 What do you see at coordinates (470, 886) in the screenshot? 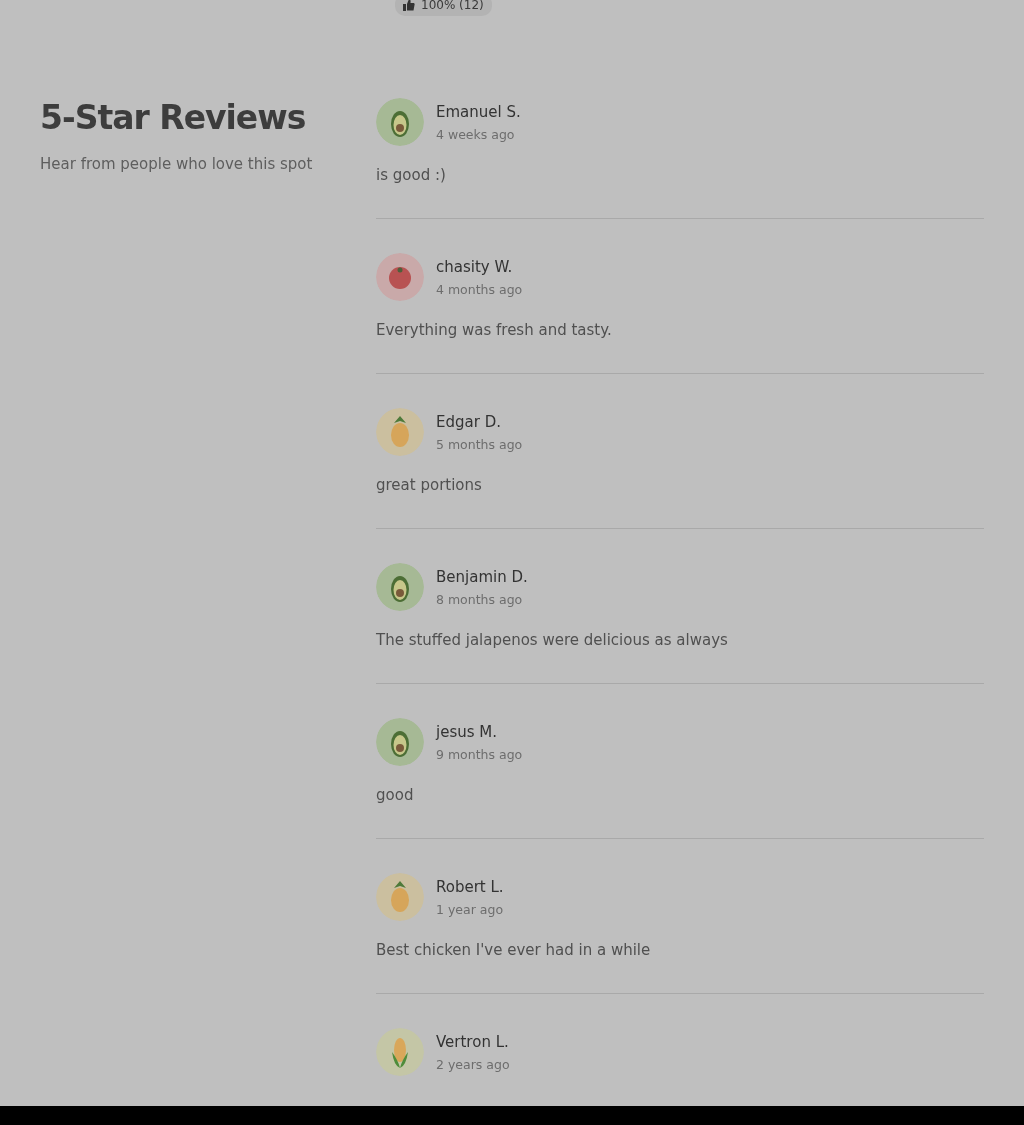
I see `reviewer-name: Robert L.` at bounding box center [470, 886].